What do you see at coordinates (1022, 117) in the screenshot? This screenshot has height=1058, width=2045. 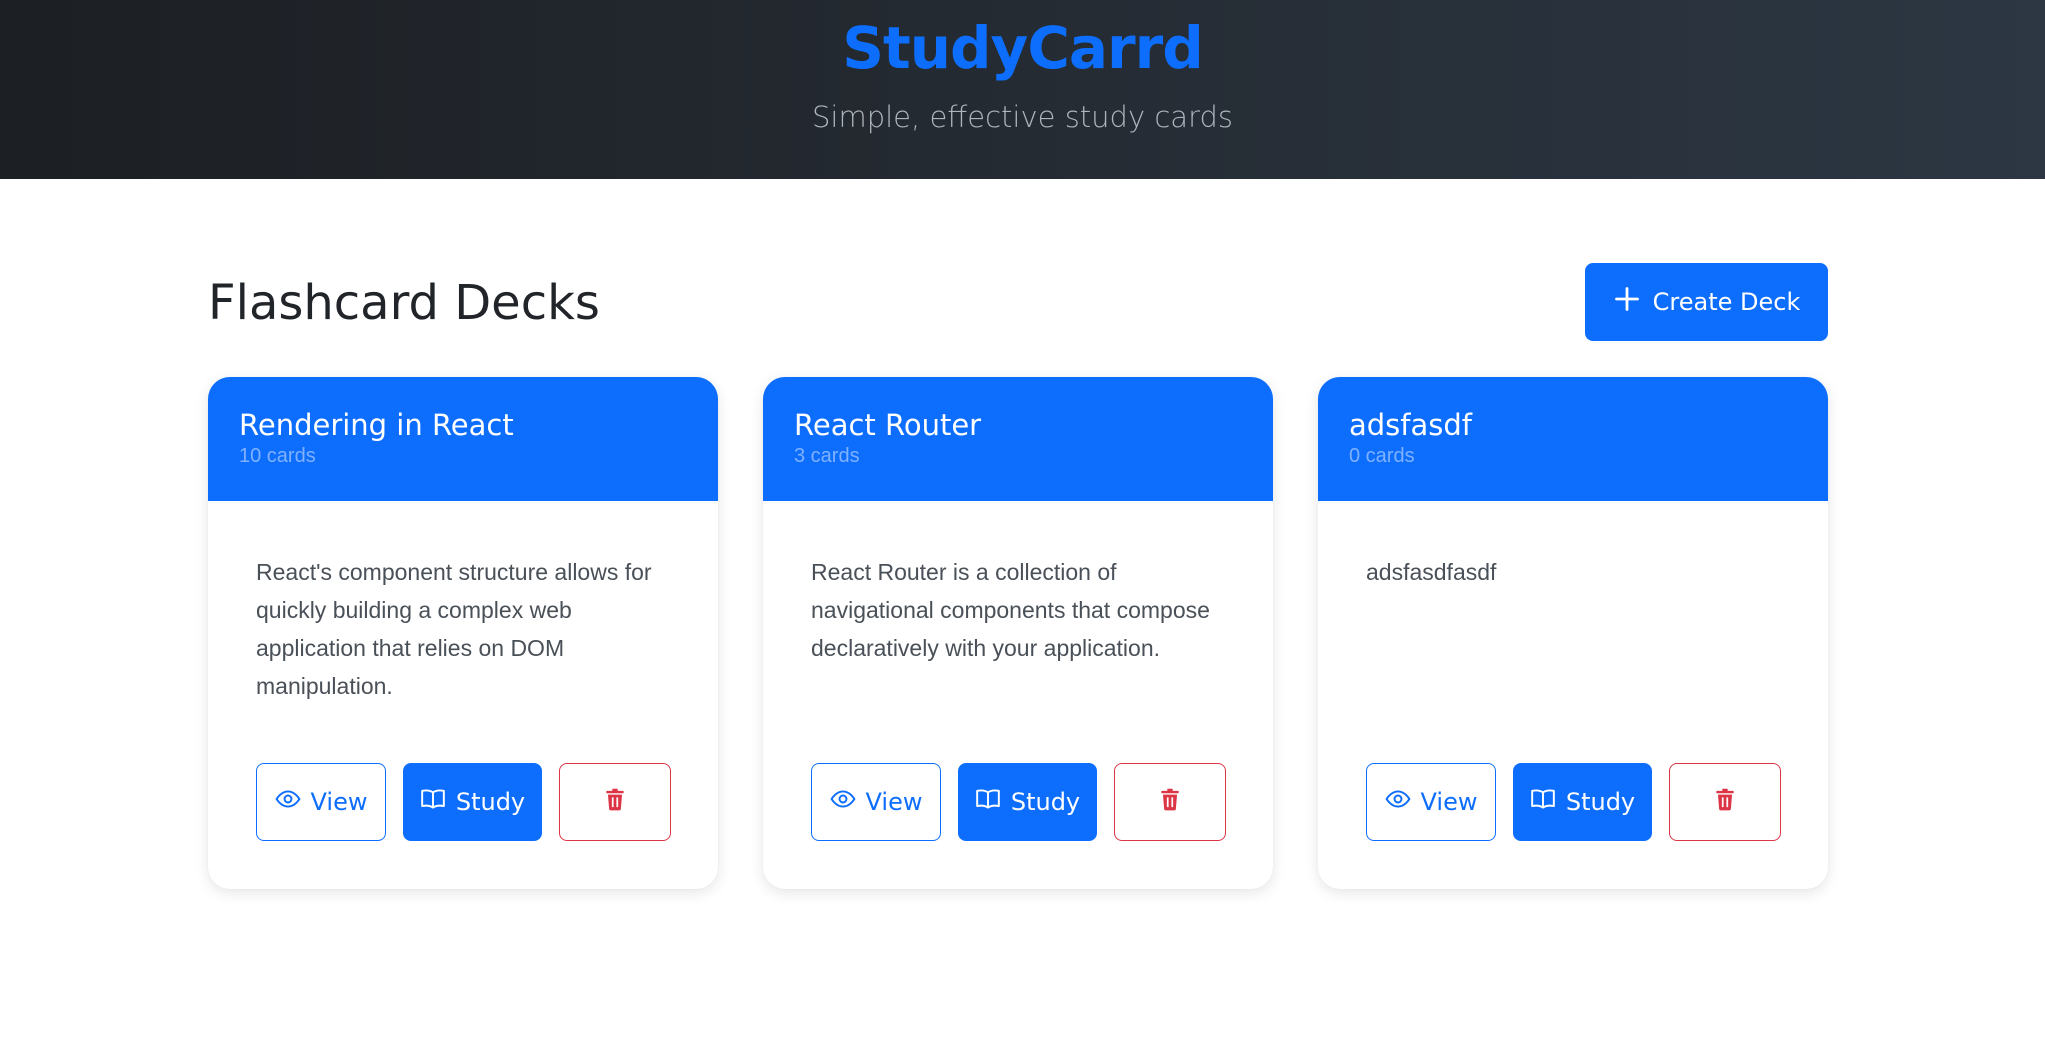 I see `brand-tagline: Simple, effective study cards` at bounding box center [1022, 117].